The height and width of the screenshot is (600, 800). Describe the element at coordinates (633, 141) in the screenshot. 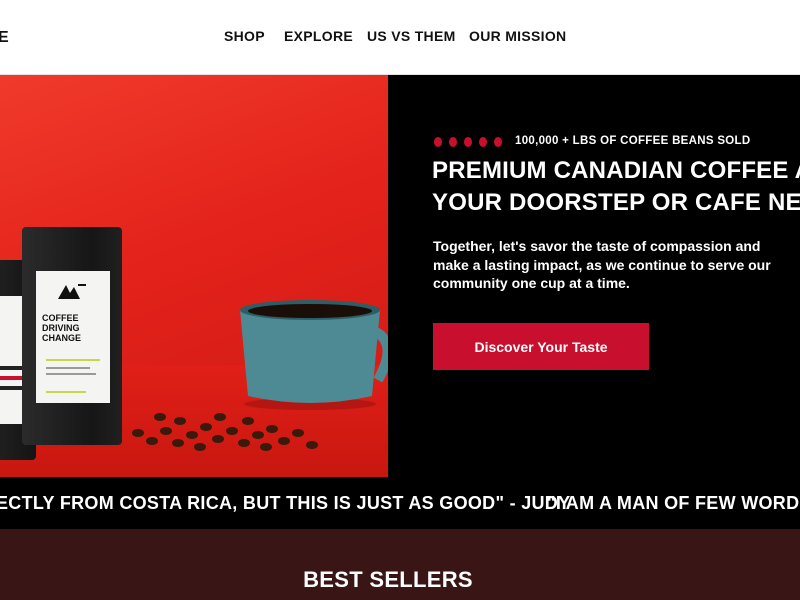

I see `sold-badge-text: 100,000 + LBS OF COFFEE BEANS SOLD` at that location.